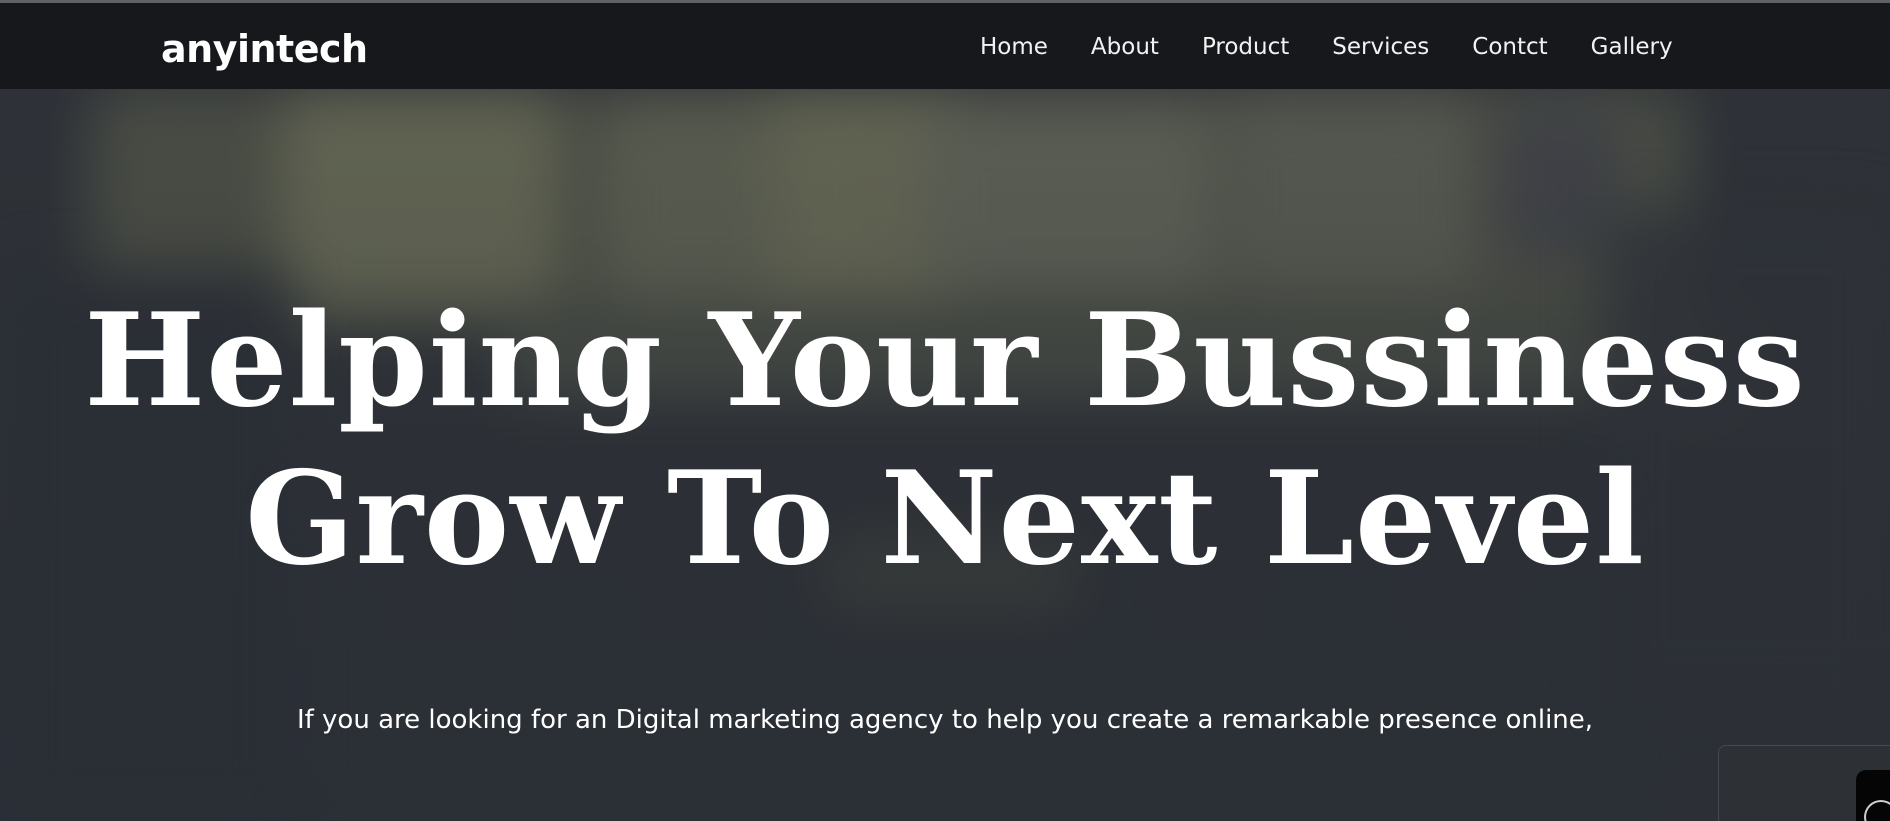 Image resolution: width=1890 pixels, height=821 pixels. I want to click on nav-gallery-link: Gallery, so click(1632, 47).